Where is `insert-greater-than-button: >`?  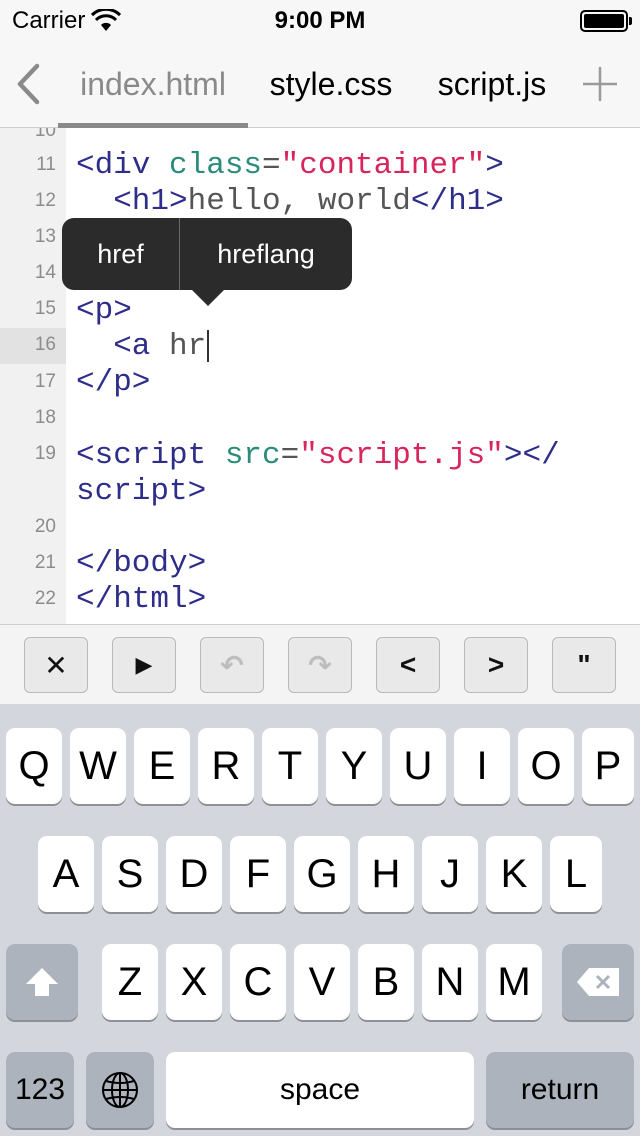
insert-greater-than-button: > is located at coordinates (496, 665).